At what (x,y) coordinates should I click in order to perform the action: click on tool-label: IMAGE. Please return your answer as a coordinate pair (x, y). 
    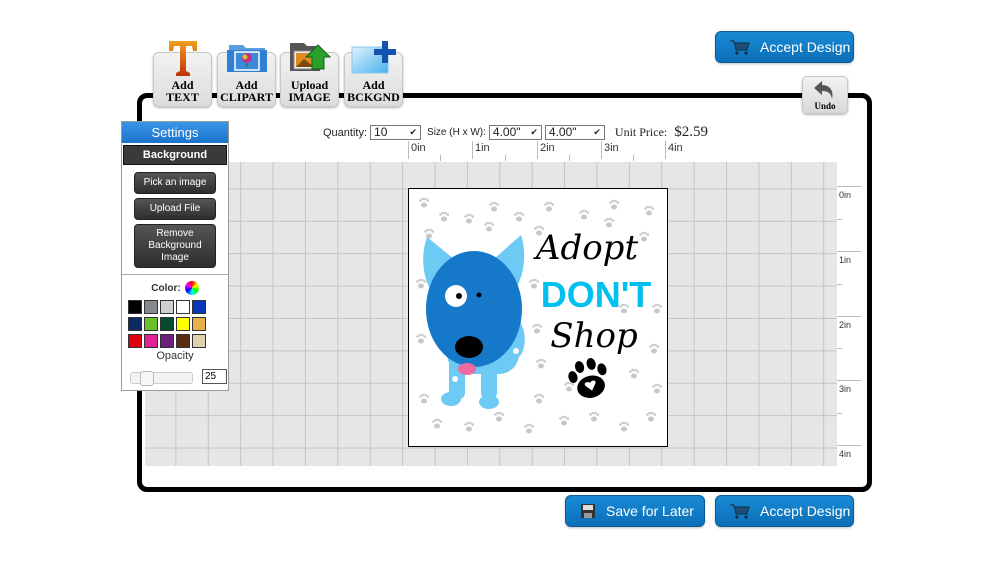
    Looking at the image, I should click on (309, 97).